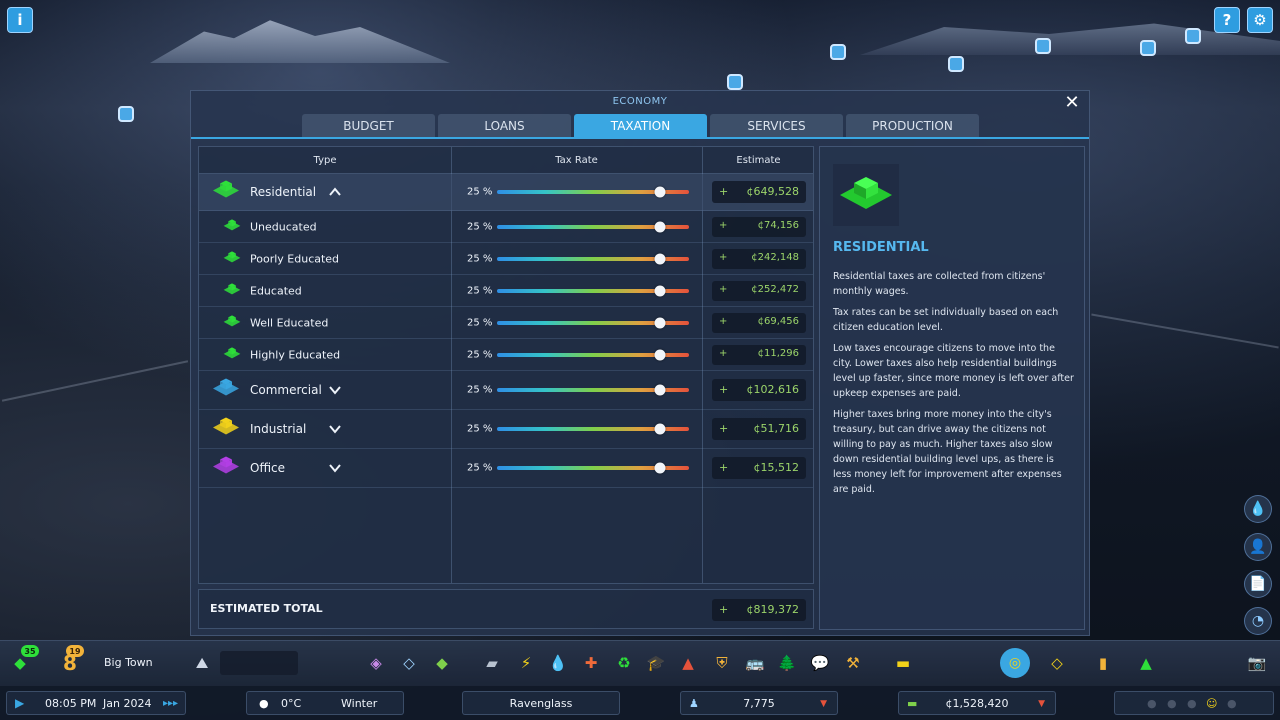  I want to click on table-header: Type Tax Rate Estimate, so click(506, 160).